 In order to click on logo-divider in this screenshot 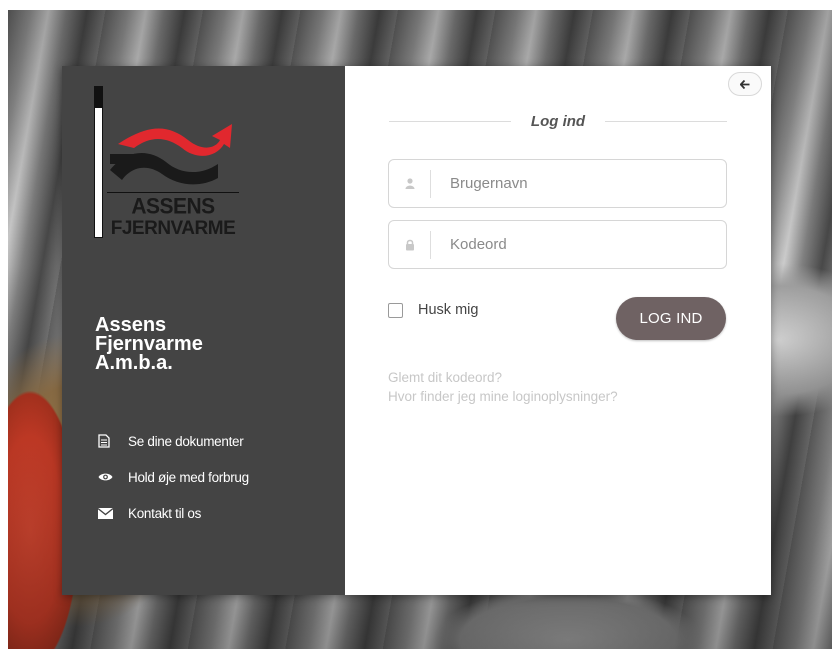, I will do `click(173, 192)`.